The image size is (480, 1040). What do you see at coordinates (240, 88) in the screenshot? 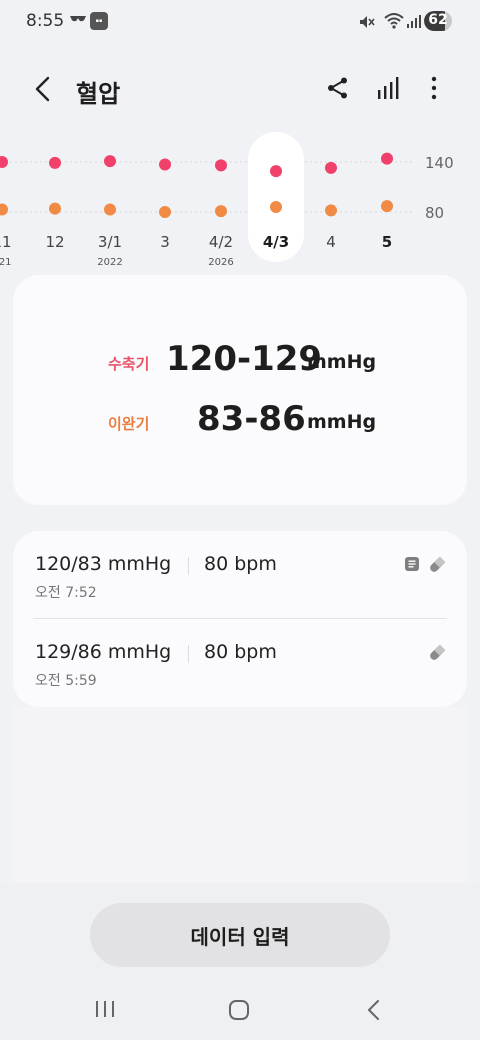
I see `app-header: 혈압` at bounding box center [240, 88].